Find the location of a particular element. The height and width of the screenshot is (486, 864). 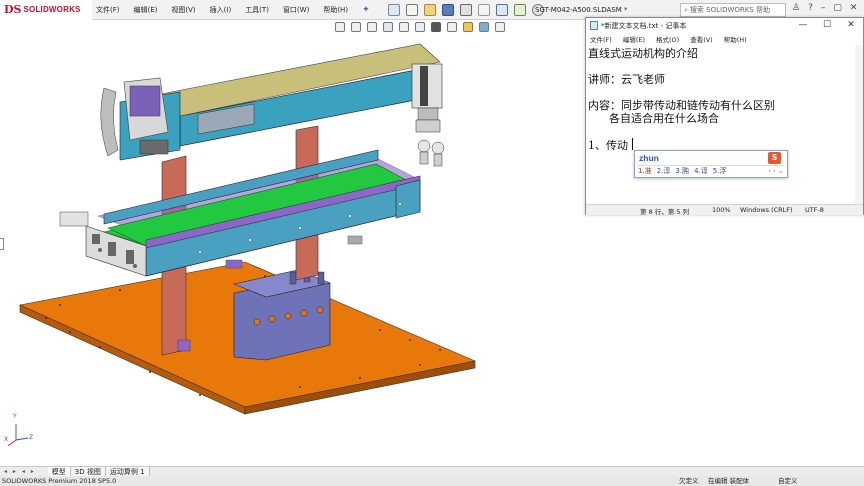

product-version: SOLIDWORKS Premium 2018 SP5.0 is located at coordinates (59, 481).